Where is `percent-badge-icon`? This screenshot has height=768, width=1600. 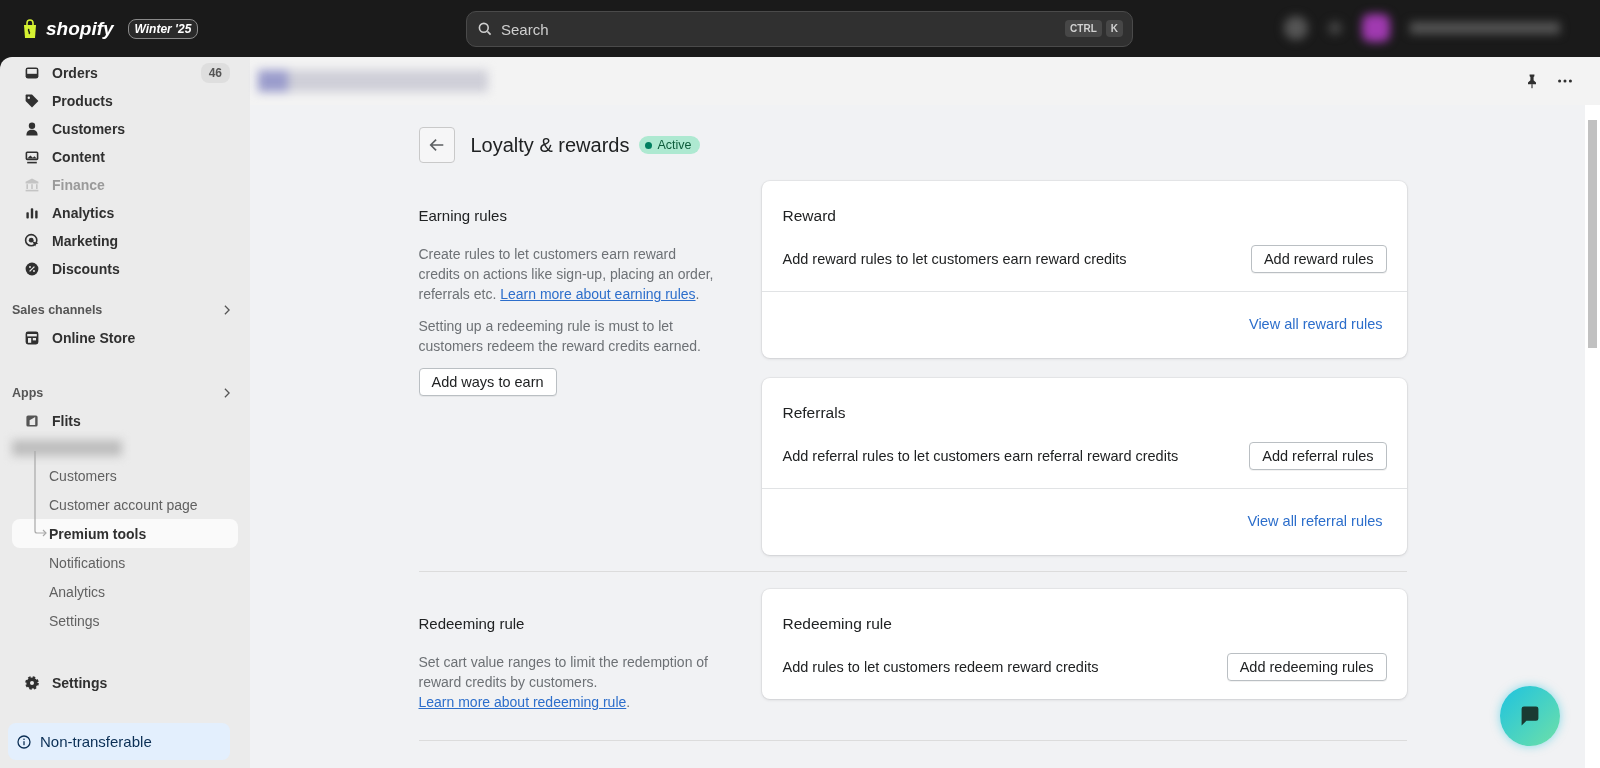 percent-badge-icon is located at coordinates (32, 268).